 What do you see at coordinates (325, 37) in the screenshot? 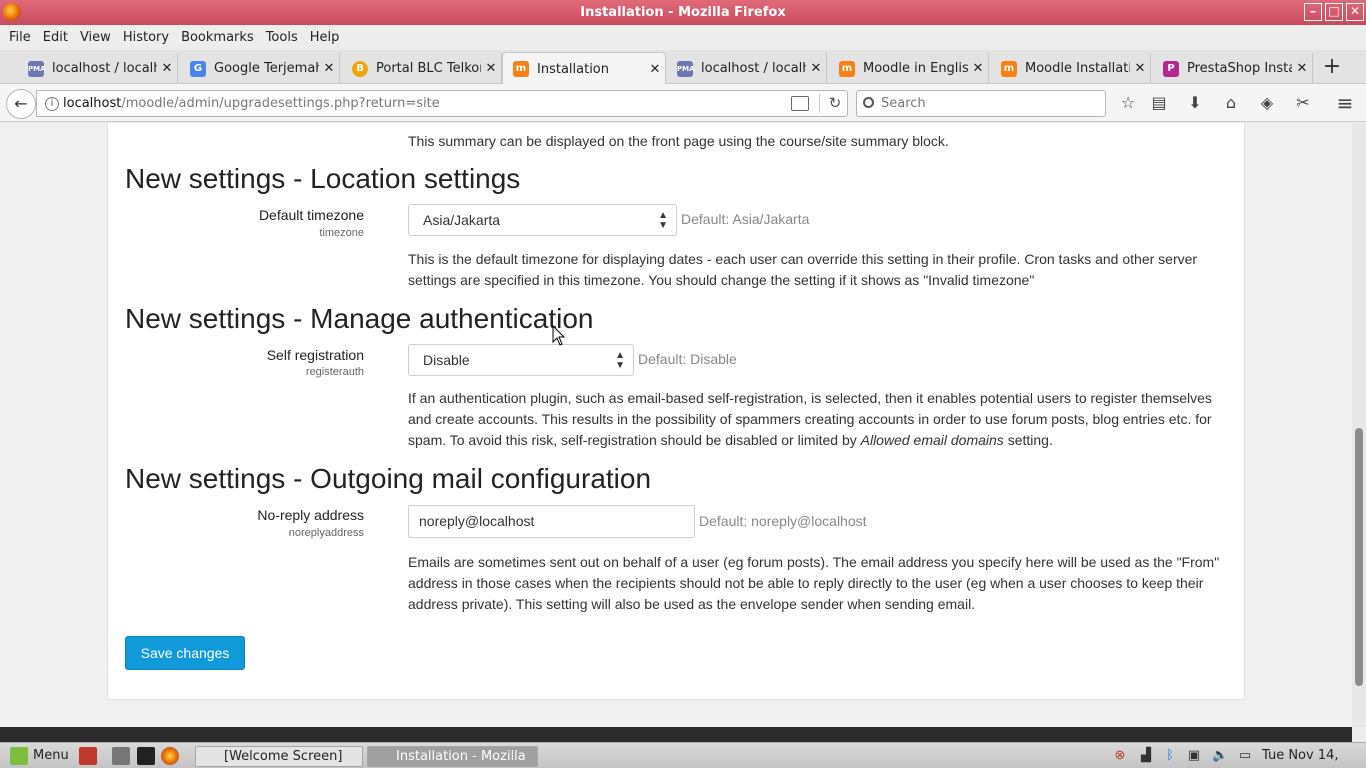
I see `menu-help: Help` at bounding box center [325, 37].